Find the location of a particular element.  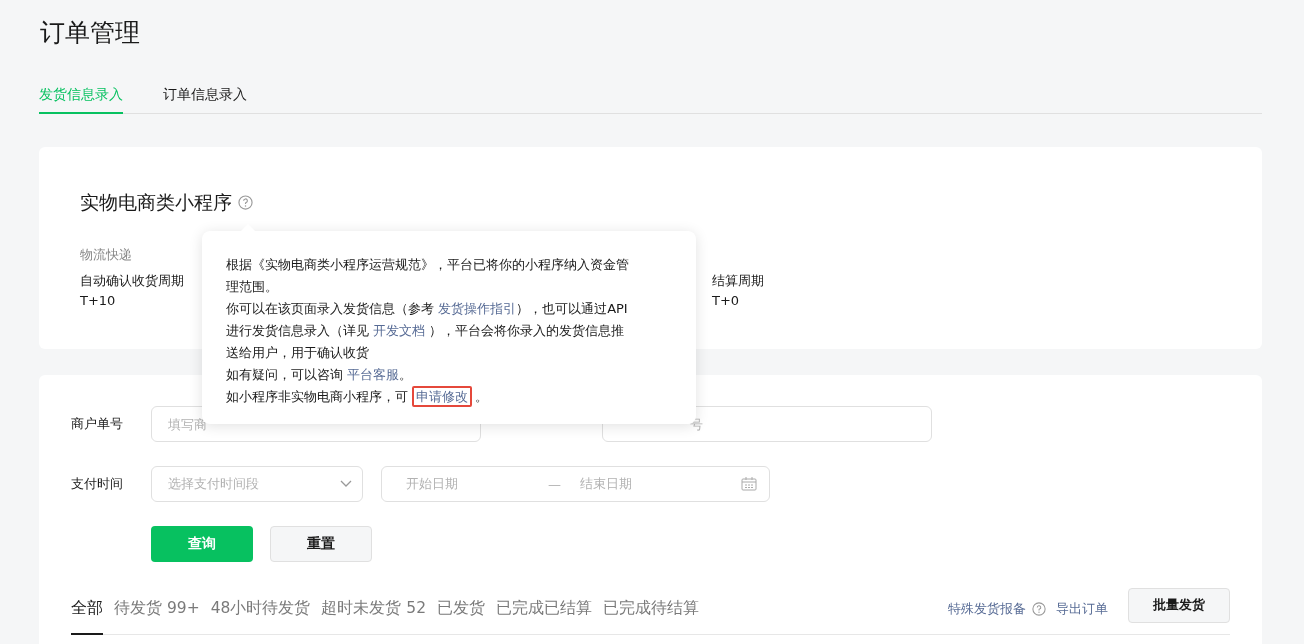

tooltip-link: 申请修改 is located at coordinates (442, 396).